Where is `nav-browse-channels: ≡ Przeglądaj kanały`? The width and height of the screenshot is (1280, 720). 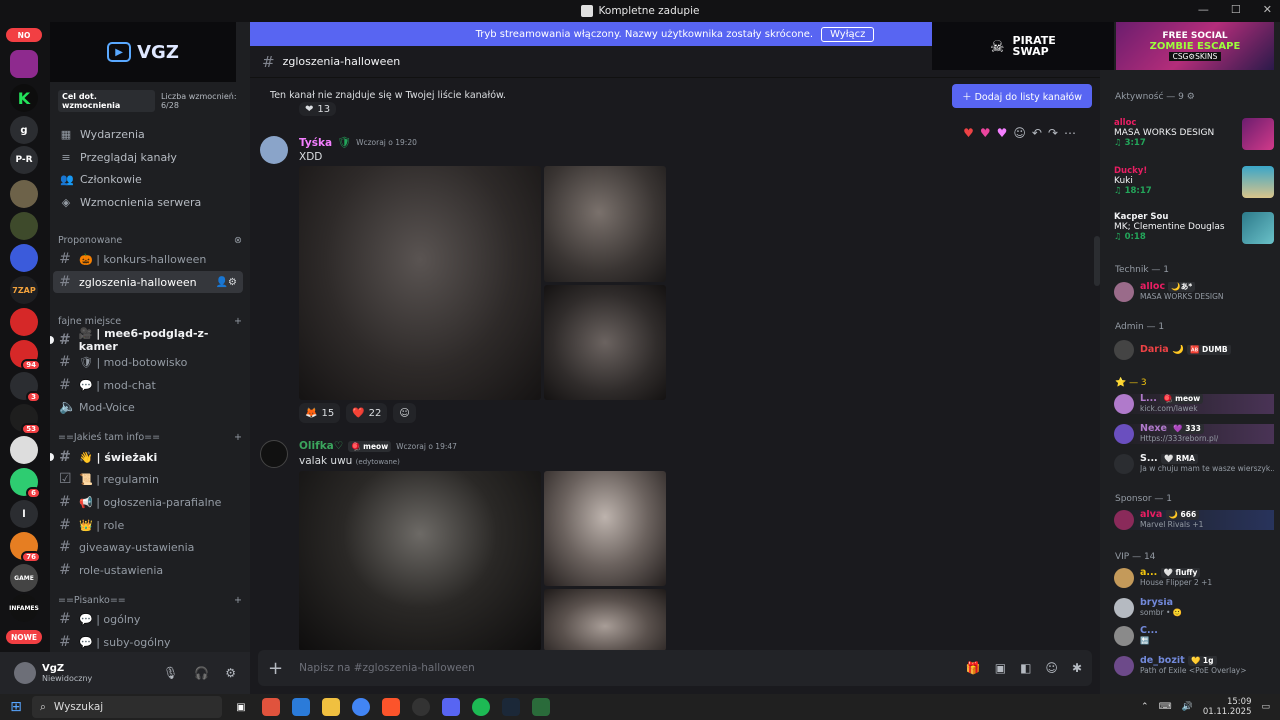
nav-browse-channels: ≡ Przeglądaj kanały is located at coordinates (150, 157).